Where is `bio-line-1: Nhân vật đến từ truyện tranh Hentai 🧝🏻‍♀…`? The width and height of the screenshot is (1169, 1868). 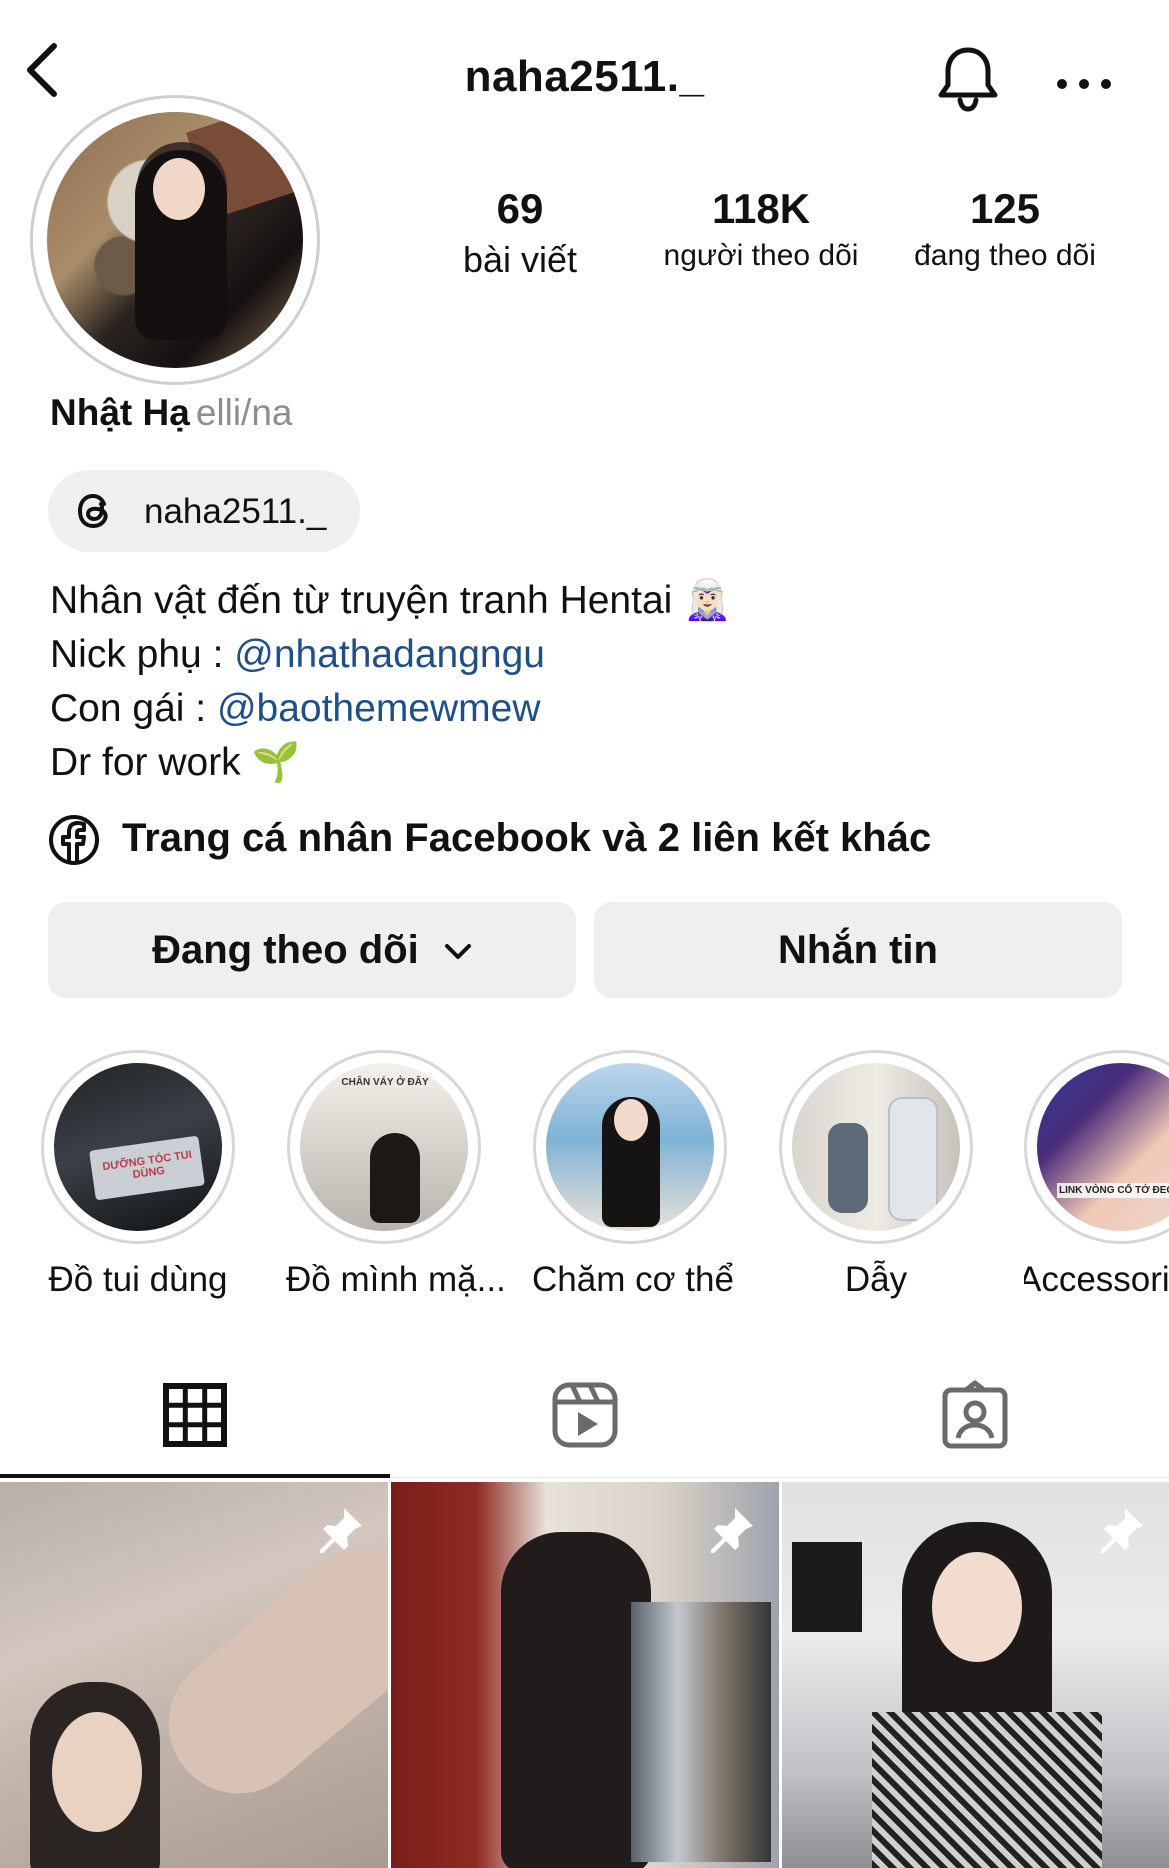
bio-line-1: Nhân vật đến từ truyện tranh Hentai 🧝🏻‍♀… is located at coordinates (391, 600).